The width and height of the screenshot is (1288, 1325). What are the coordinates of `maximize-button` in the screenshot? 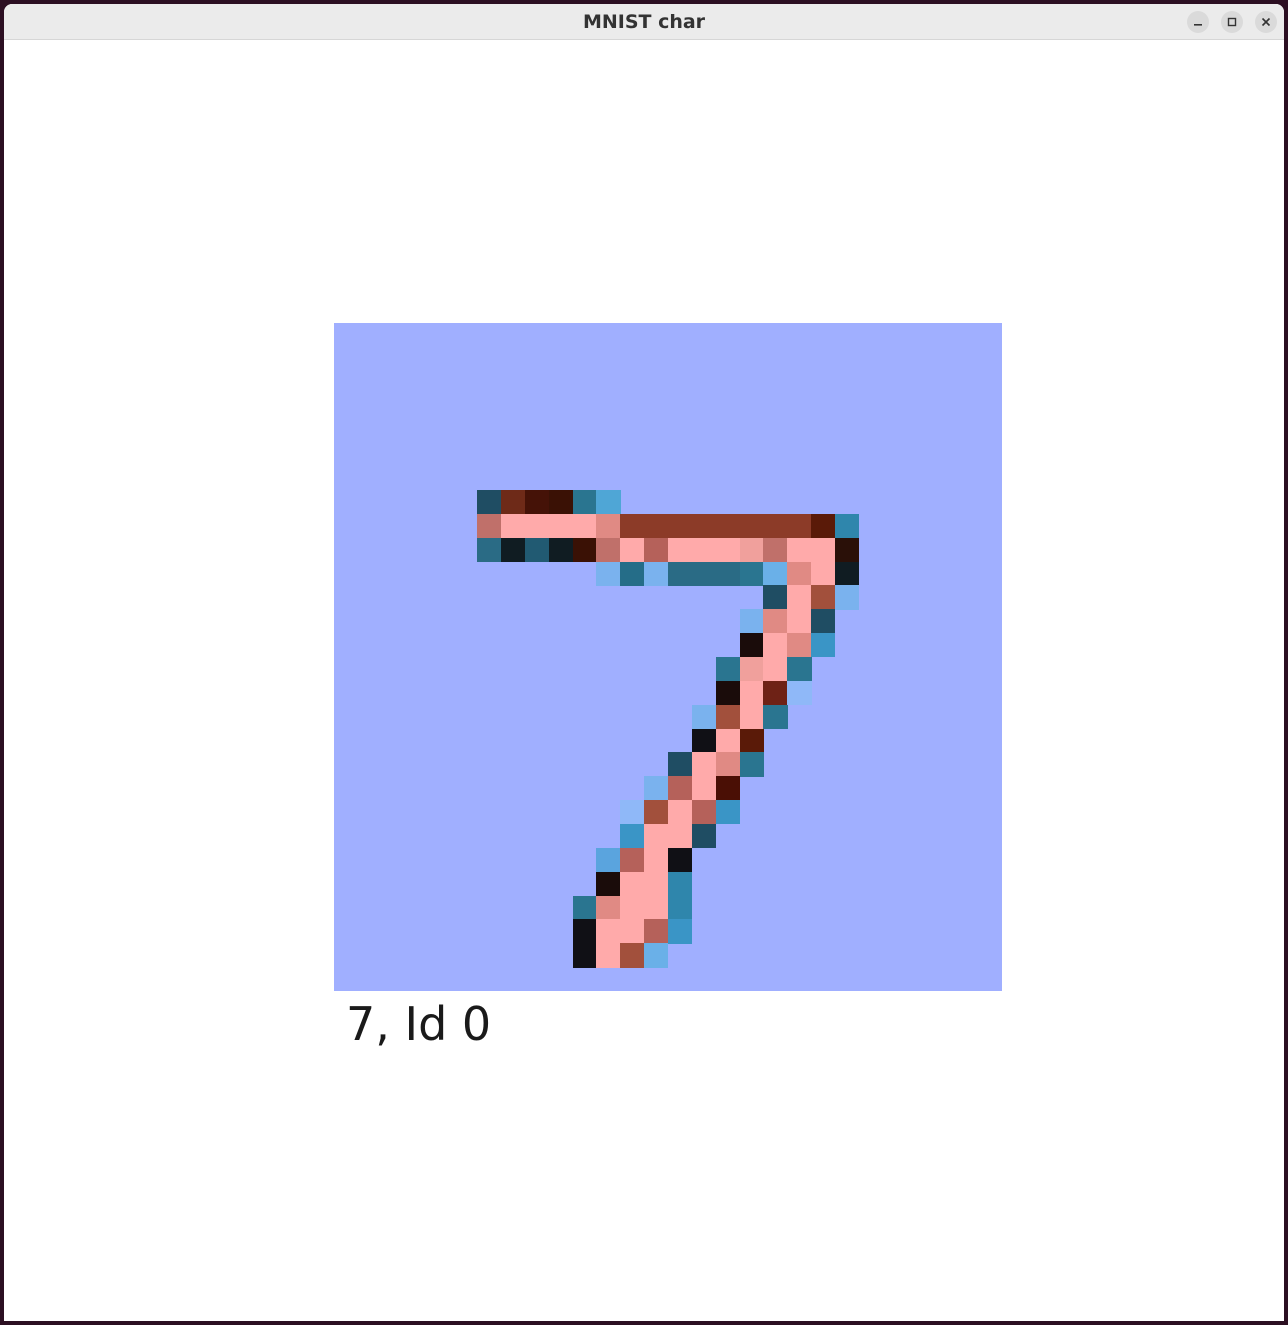 It's located at (1232, 22).